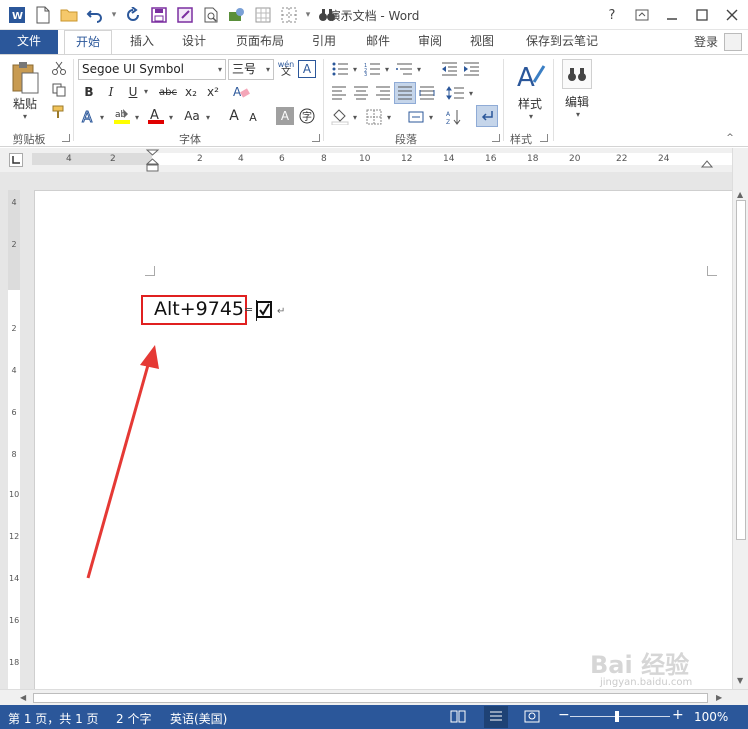  I want to click on italic-button: I, so click(111, 92).